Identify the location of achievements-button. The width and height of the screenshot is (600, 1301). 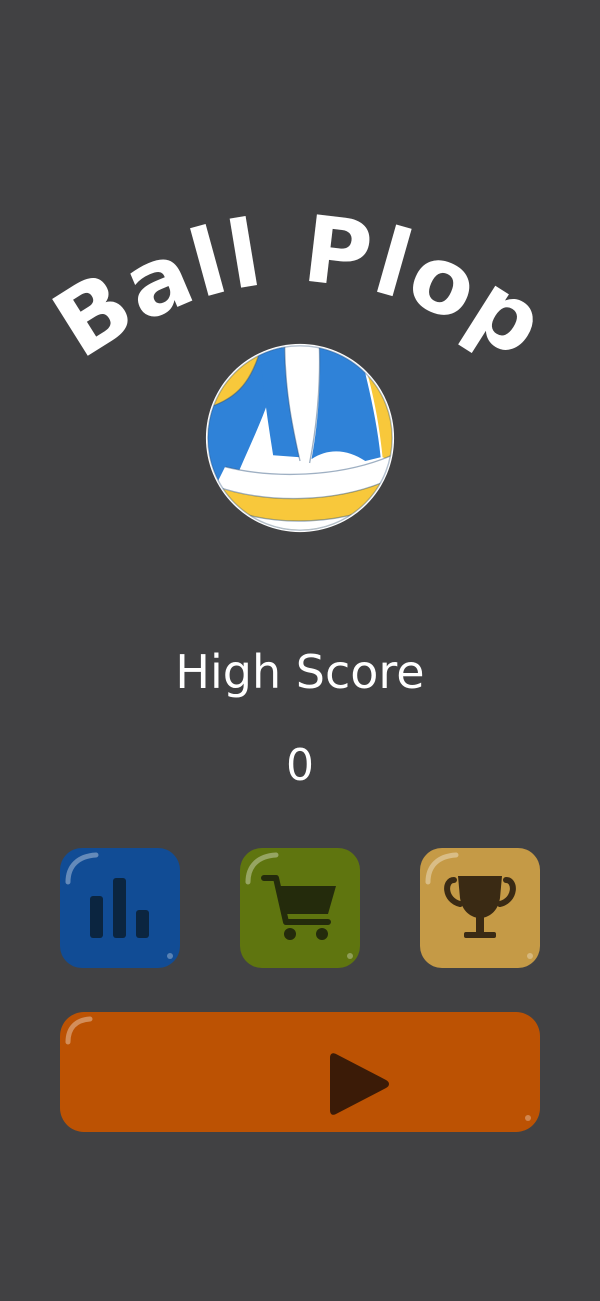
(480, 908).